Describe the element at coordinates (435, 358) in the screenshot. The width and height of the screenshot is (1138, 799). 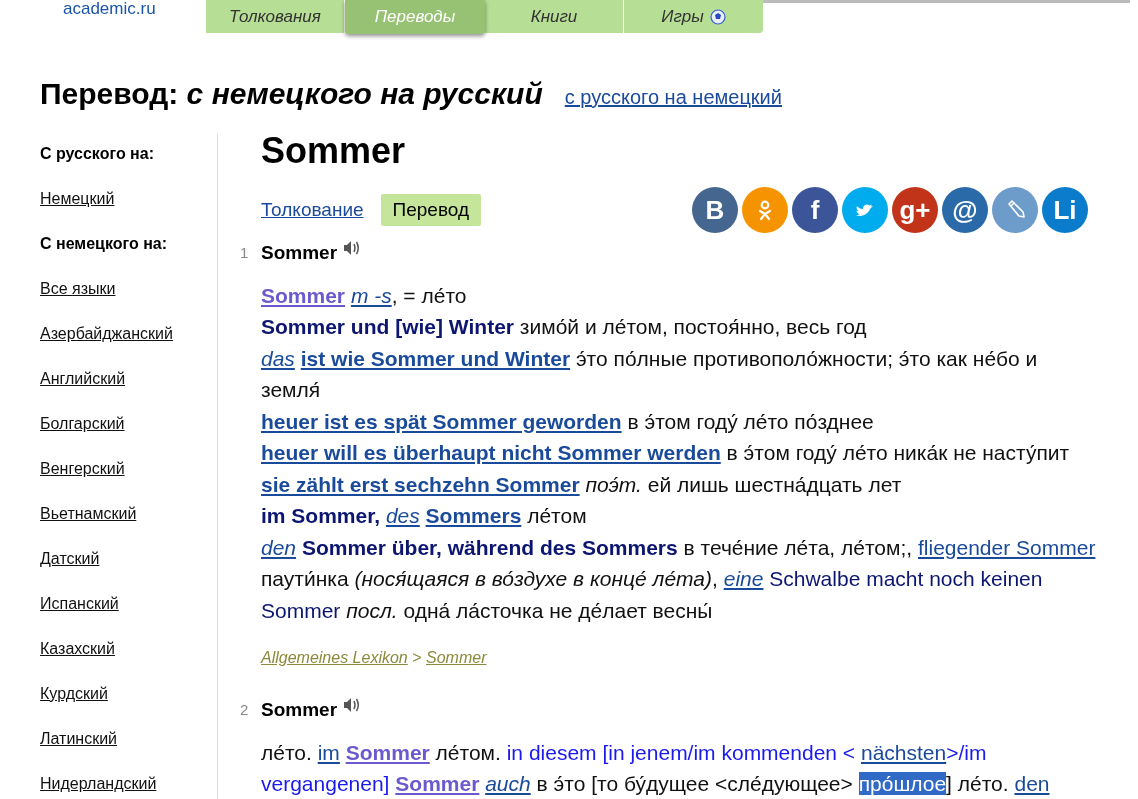
I see `term-link: ist wie Sommer und Winter` at that location.